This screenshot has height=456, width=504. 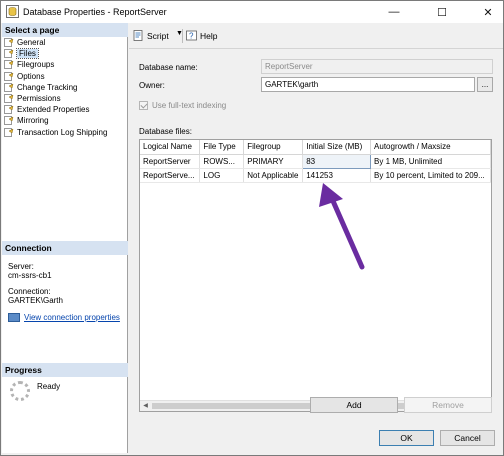 What do you see at coordinates (49, 386) in the screenshot?
I see `progress-status: Ready` at bounding box center [49, 386].